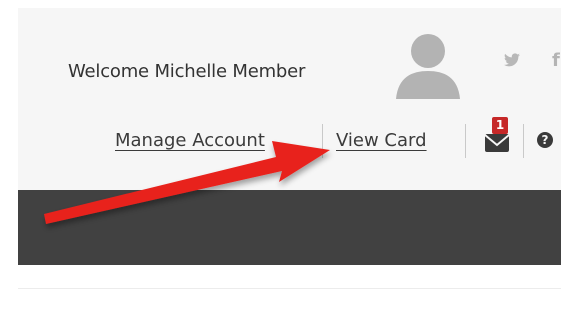 This screenshot has height=330, width=561. What do you see at coordinates (545, 140) in the screenshot?
I see `help-icon: ?` at bounding box center [545, 140].